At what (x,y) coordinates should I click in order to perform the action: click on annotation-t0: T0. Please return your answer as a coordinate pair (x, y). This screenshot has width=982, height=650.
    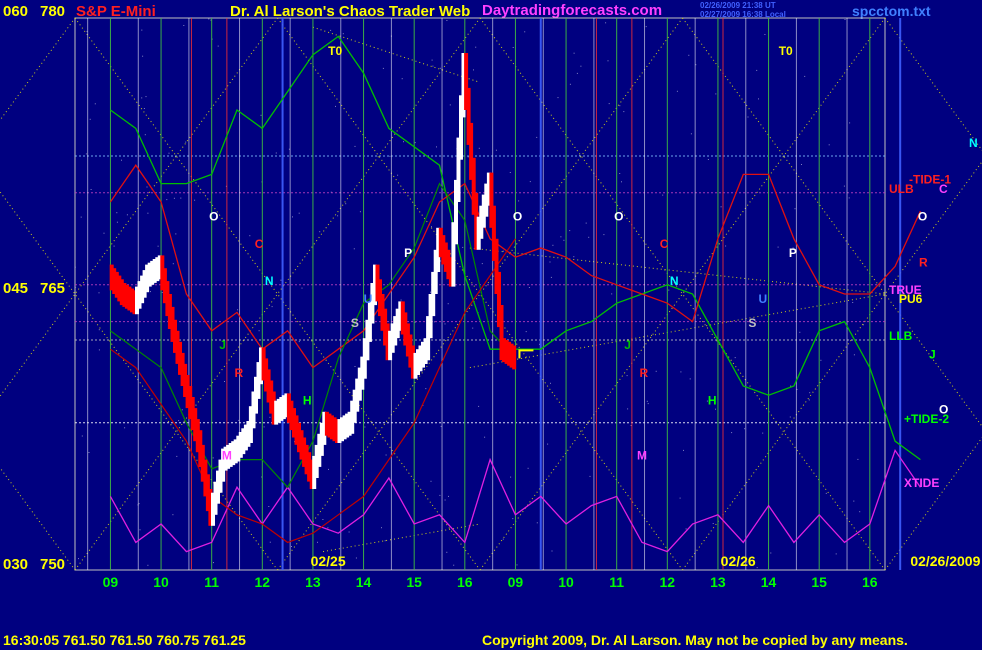
    Looking at the image, I should click on (786, 51).